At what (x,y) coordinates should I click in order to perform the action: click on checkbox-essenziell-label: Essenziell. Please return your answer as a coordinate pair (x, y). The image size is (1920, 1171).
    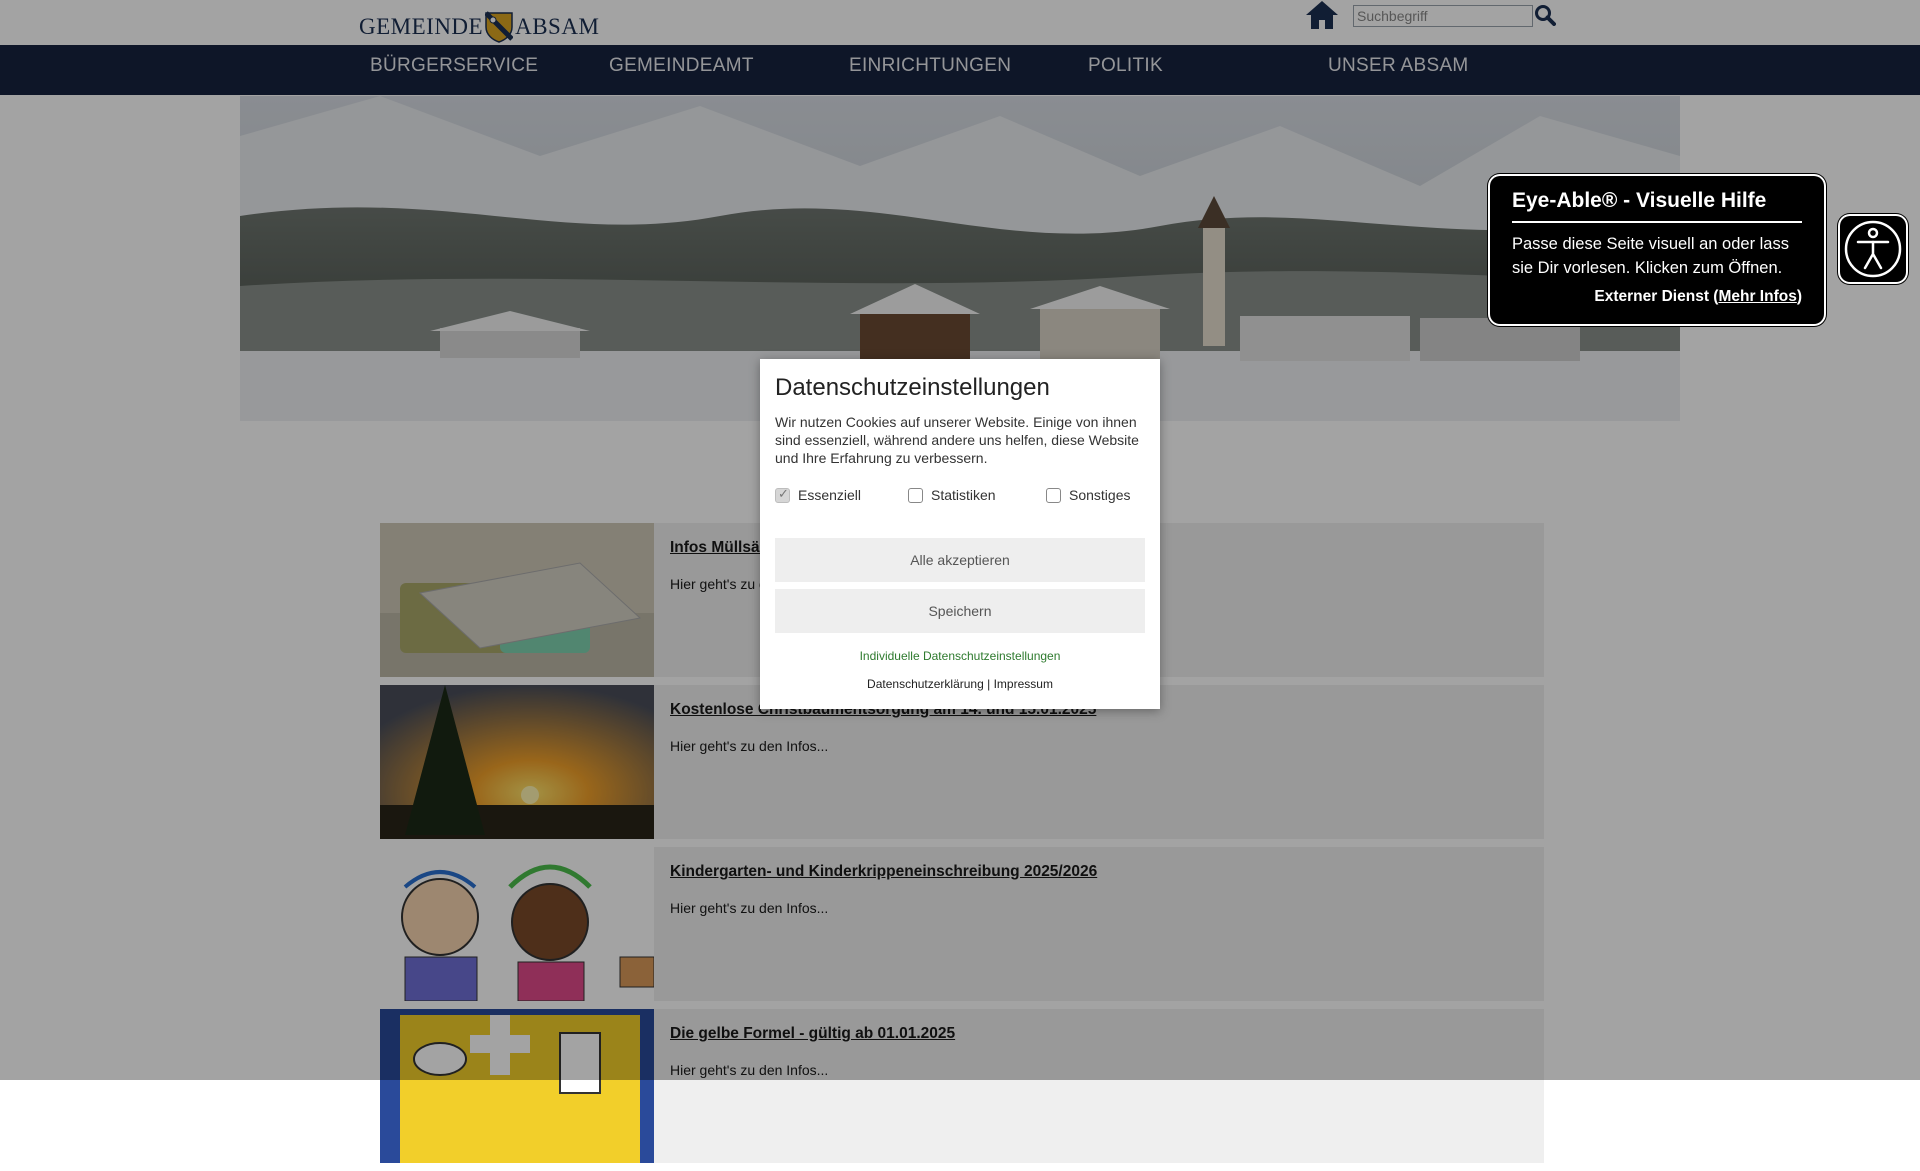
    Looking at the image, I should click on (830, 495).